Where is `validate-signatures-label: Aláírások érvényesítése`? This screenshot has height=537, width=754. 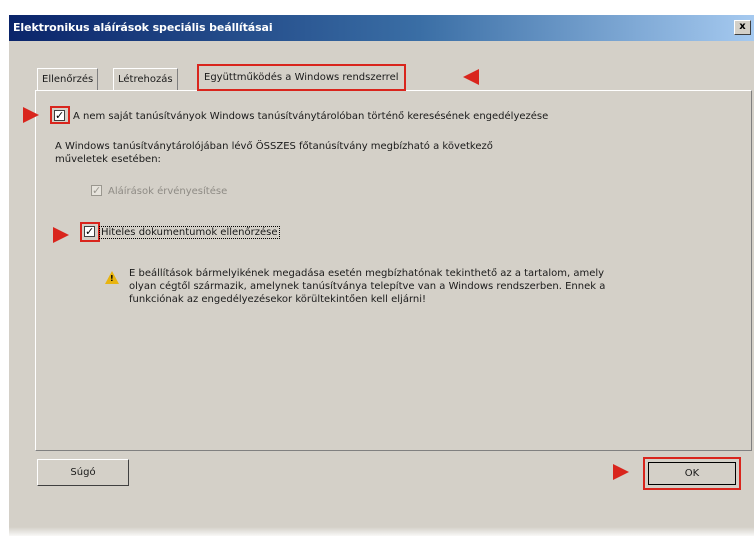 validate-signatures-label: Aláírások érvényesítése is located at coordinates (168, 191).